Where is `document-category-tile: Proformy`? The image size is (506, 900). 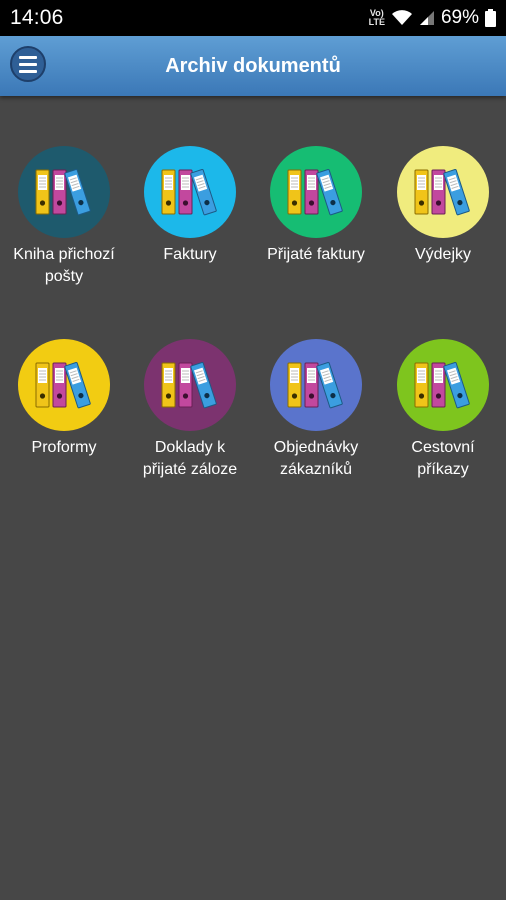
document-category-tile: Proformy is located at coordinates (64, 399).